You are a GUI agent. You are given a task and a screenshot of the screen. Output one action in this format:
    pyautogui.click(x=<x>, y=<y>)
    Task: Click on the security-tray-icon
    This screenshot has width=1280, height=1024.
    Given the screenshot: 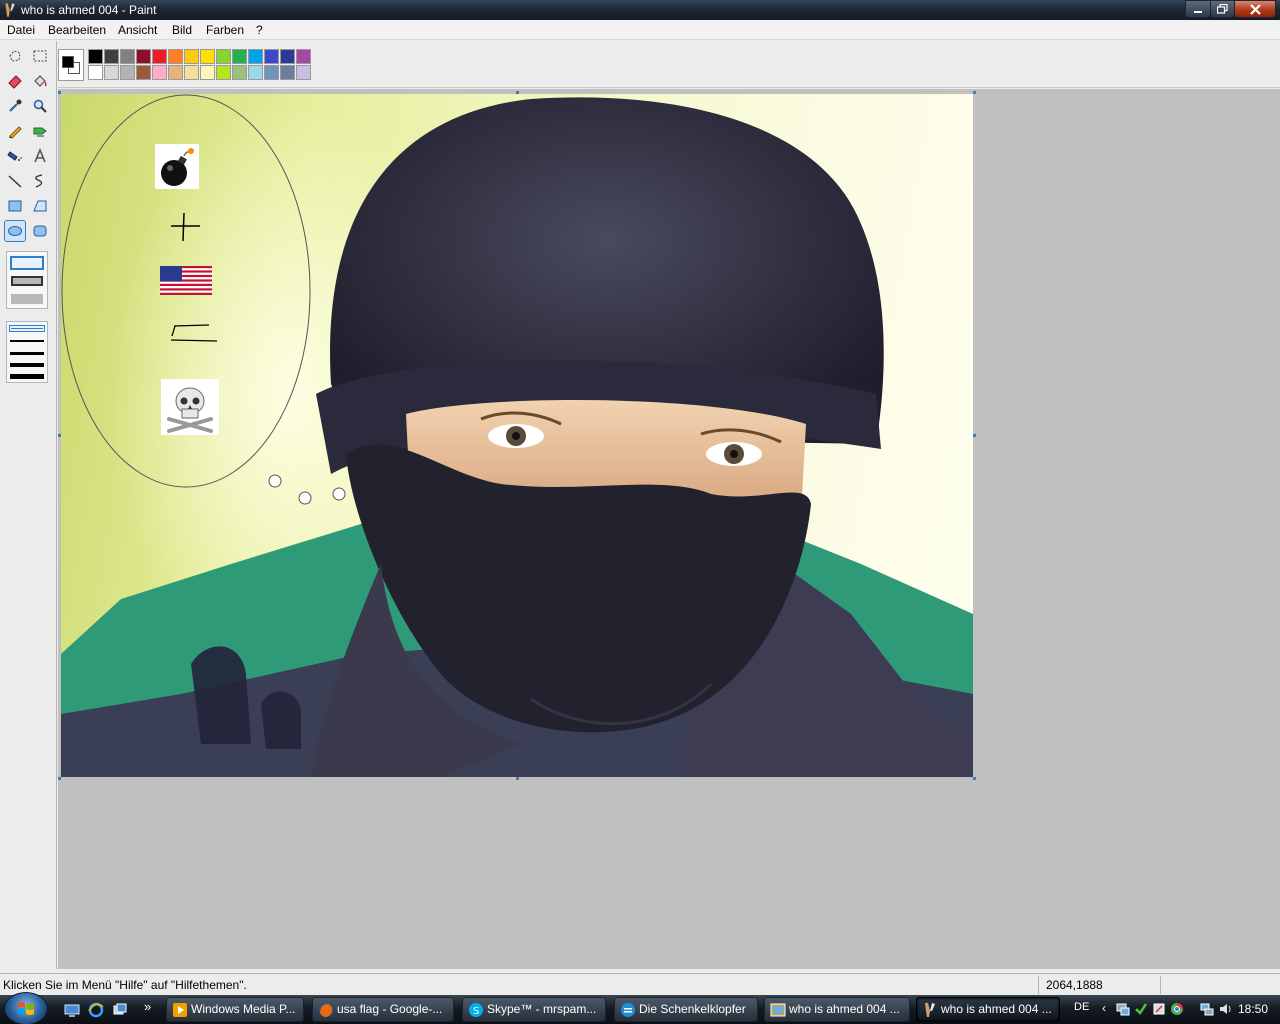 What is the action you would take?
    pyautogui.click(x=1141, y=1009)
    